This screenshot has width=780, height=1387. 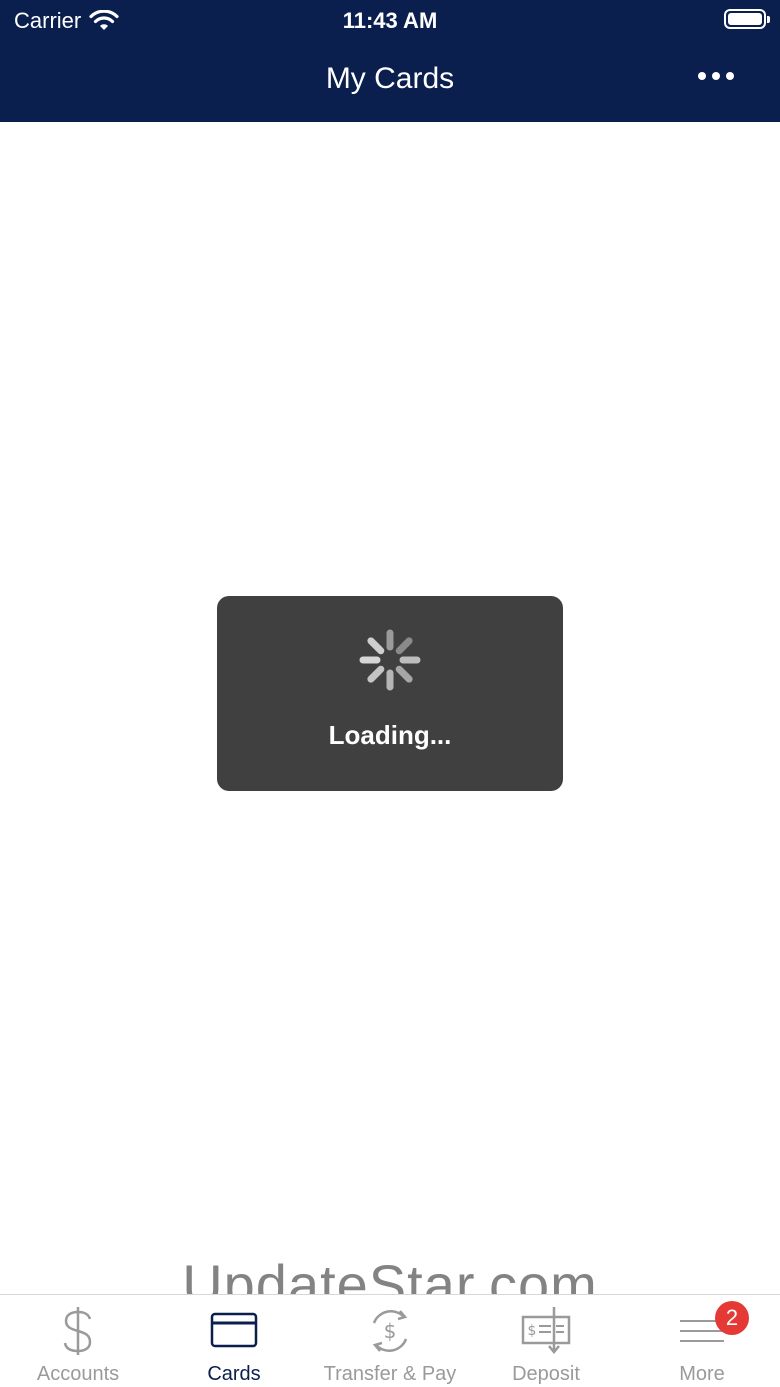 What do you see at coordinates (546, 1374) in the screenshot?
I see `tab-deposit-label: Deposit` at bounding box center [546, 1374].